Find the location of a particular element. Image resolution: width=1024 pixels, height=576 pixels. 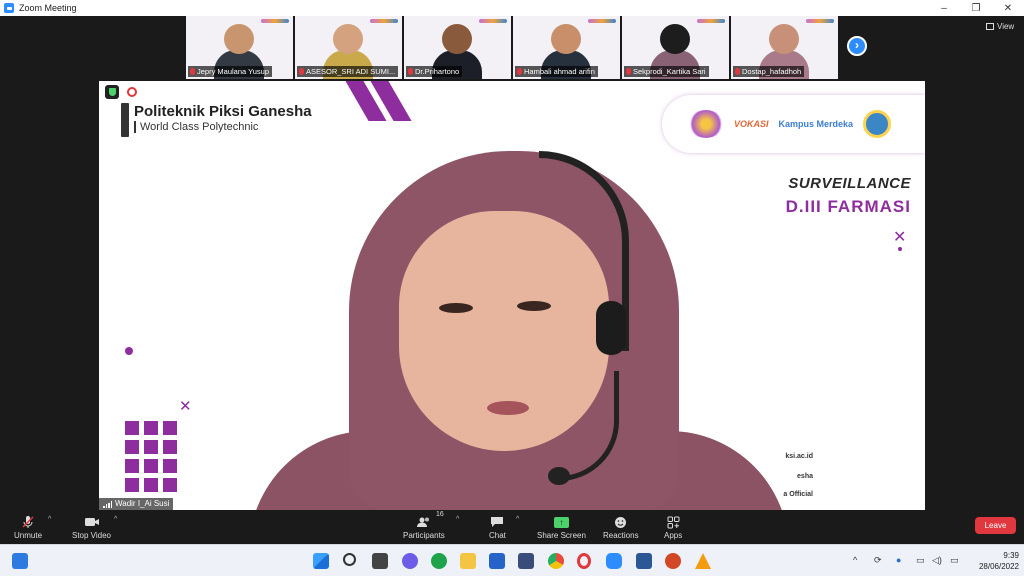

task-view-icon is located at coordinates (380, 561).